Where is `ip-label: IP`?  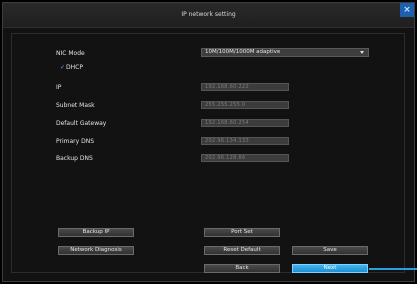
ip-label: IP is located at coordinates (59, 87).